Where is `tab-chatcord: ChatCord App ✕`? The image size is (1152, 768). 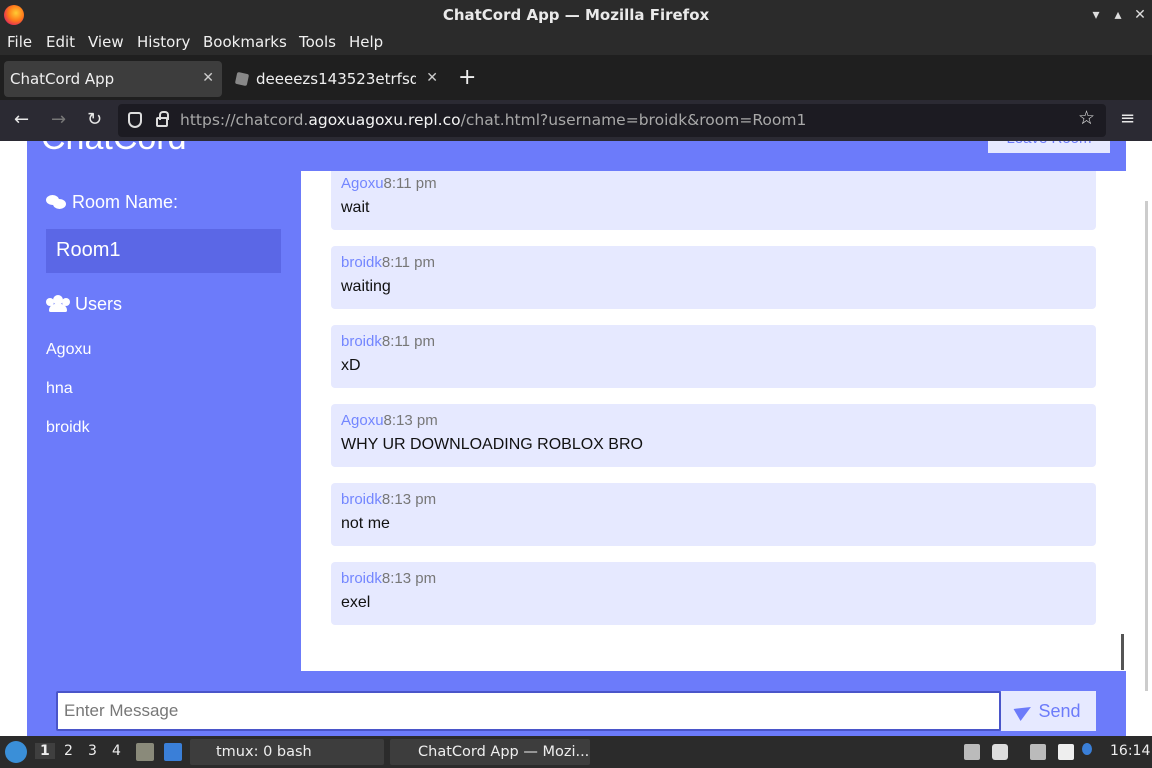 tab-chatcord: ChatCord App ✕ is located at coordinates (113, 79).